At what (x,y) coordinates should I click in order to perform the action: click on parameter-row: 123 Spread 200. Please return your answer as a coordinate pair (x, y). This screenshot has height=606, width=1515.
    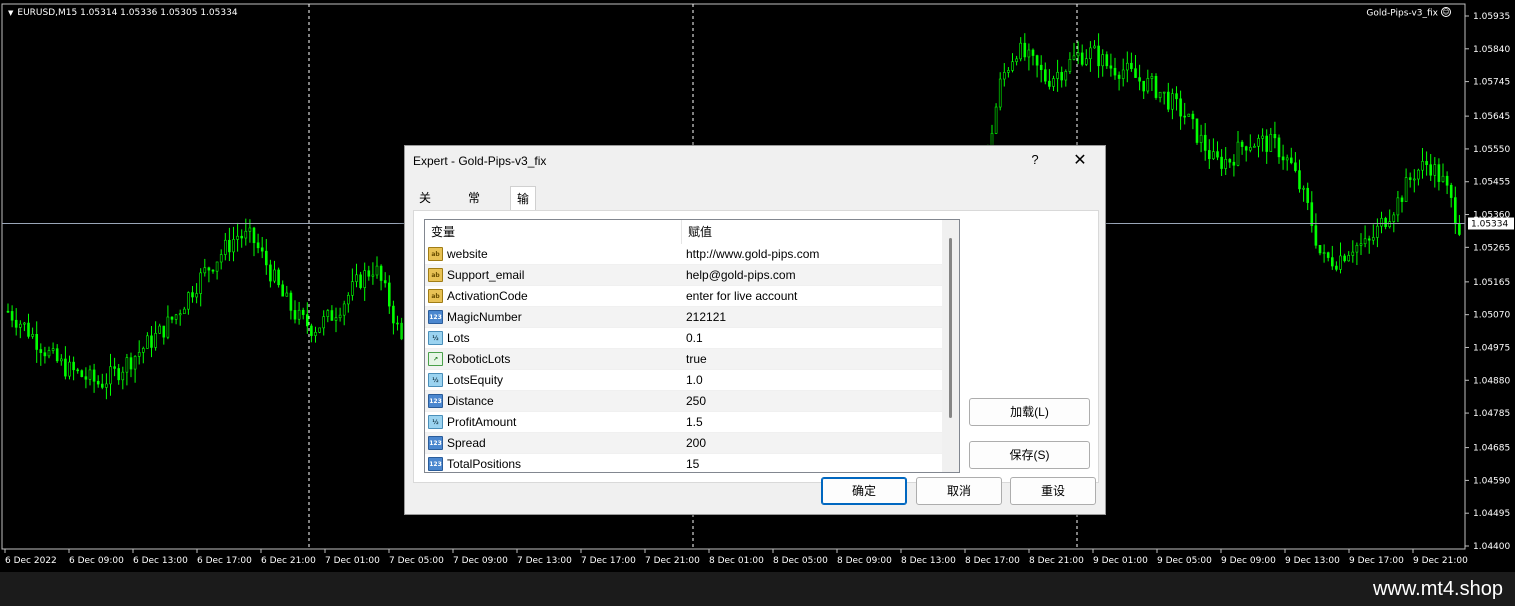
    Looking at the image, I should click on (683, 443).